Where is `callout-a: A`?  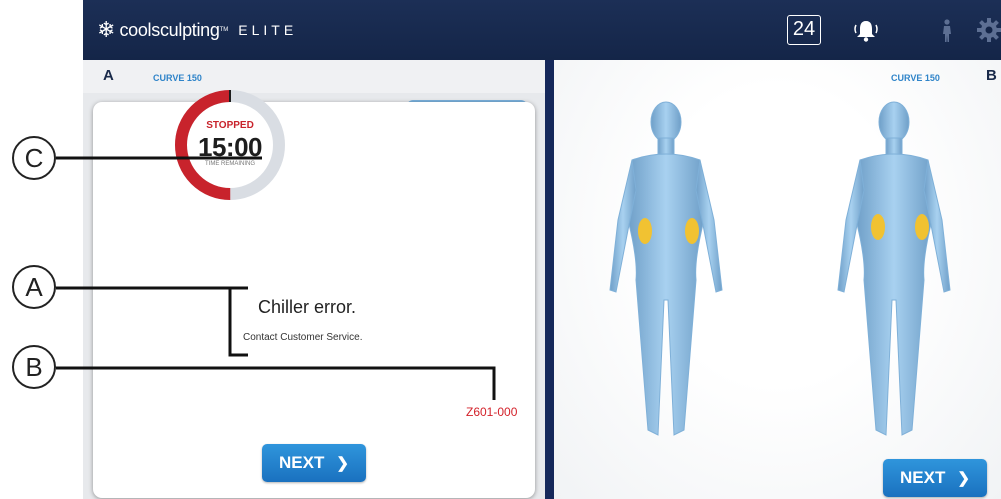
callout-a: A is located at coordinates (34, 287).